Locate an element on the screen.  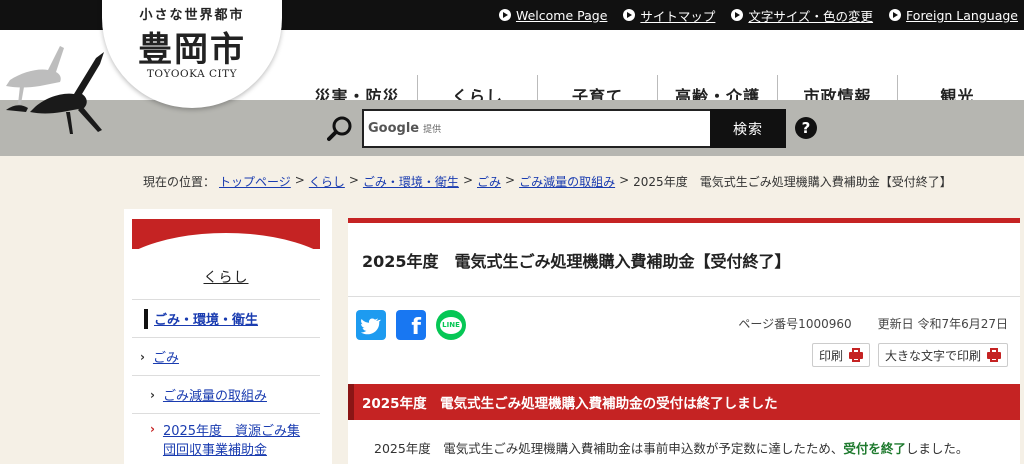
sidebar-item-garbage: › ごみ is located at coordinates (226, 356).